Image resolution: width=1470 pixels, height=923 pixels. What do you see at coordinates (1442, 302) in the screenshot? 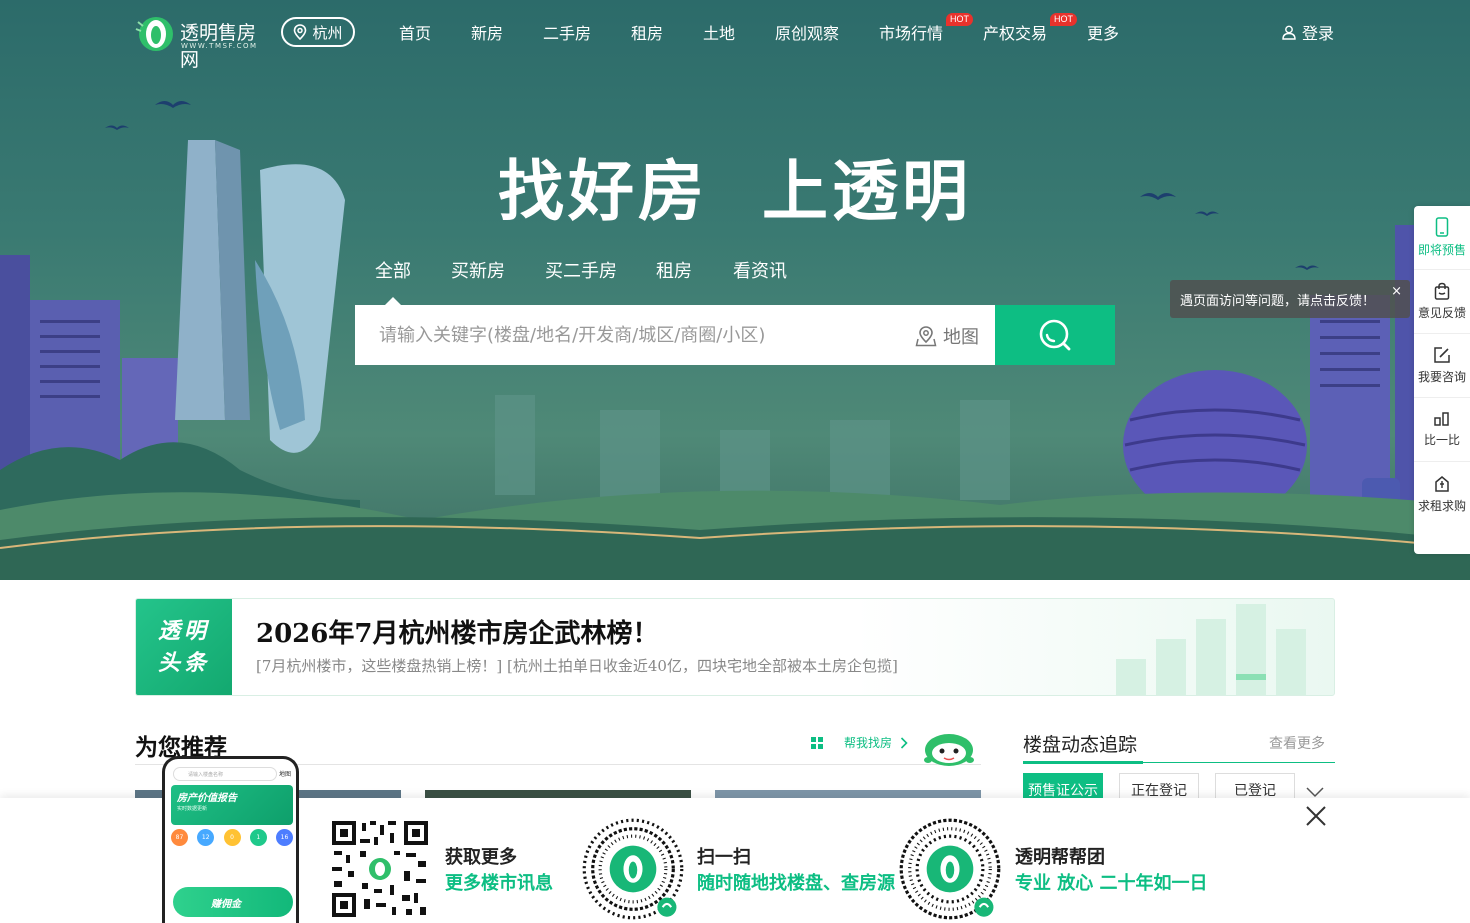
I see `sidebar-item-feedback: 意见反馈` at bounding box center [1442, 302].